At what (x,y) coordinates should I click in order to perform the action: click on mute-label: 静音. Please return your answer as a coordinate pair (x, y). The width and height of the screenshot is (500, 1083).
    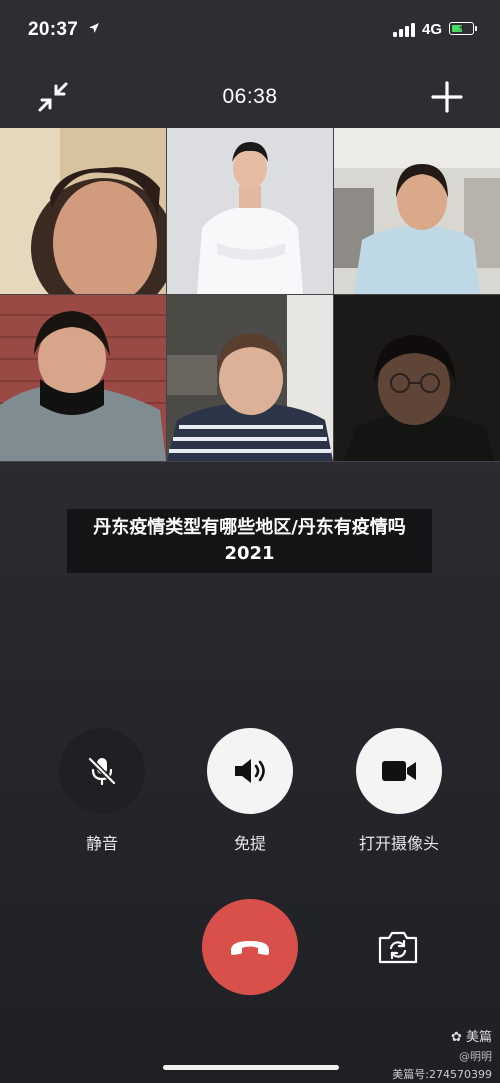
    Looking at the image, I should click on (101, 843).